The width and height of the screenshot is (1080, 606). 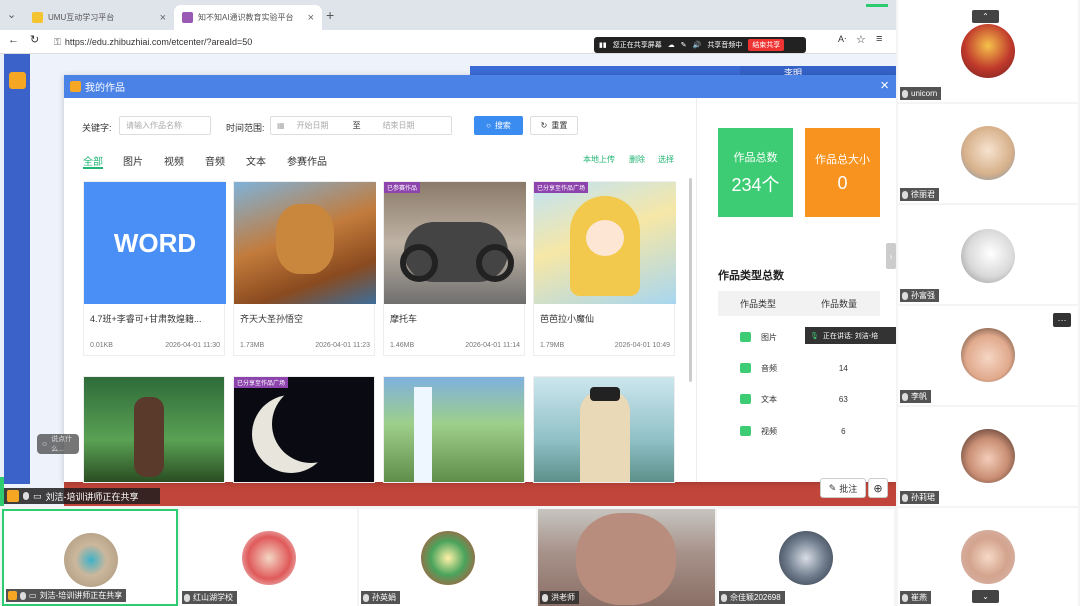 I want to click on minimize-icon, so click(x=877, y=5).